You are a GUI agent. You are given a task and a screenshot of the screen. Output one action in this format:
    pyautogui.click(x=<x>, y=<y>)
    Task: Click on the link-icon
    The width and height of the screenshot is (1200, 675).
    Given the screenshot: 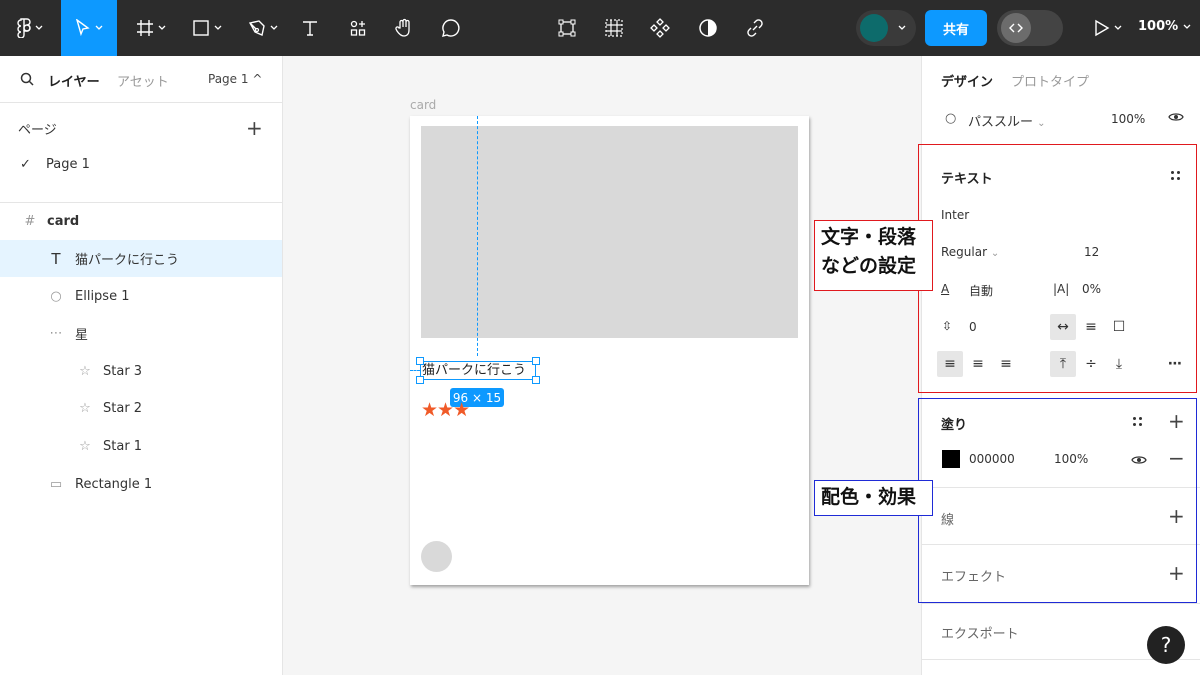 What is the action you would take?
    pyautogui.click(x=755, y=28)
    